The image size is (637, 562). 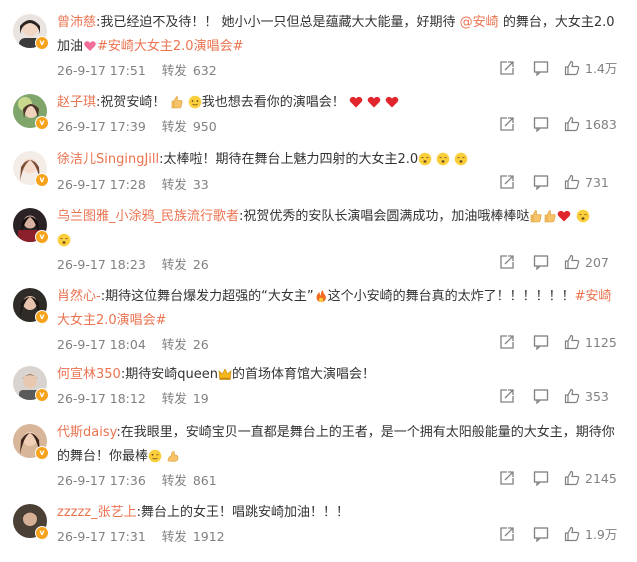 What do you see at coordinates (101, 126) in the screenshot?
I see `timestamp: 26-9-17 17:39` at bounding box center [101, 126].